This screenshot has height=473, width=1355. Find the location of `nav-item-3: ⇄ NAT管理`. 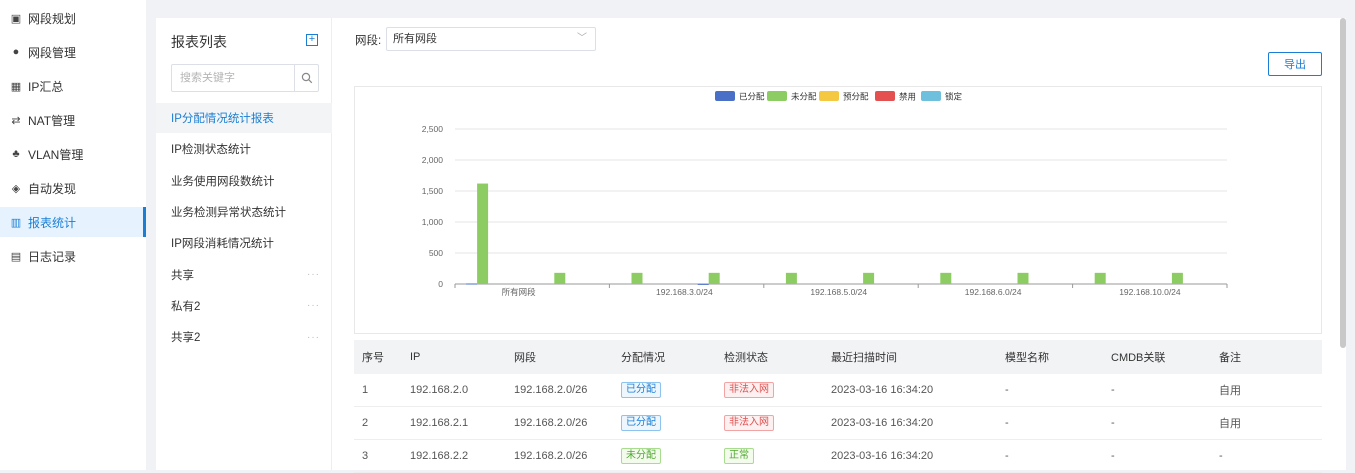

nav-item-3: ⇄ NAT管理 is located at coordinates (73, 120).